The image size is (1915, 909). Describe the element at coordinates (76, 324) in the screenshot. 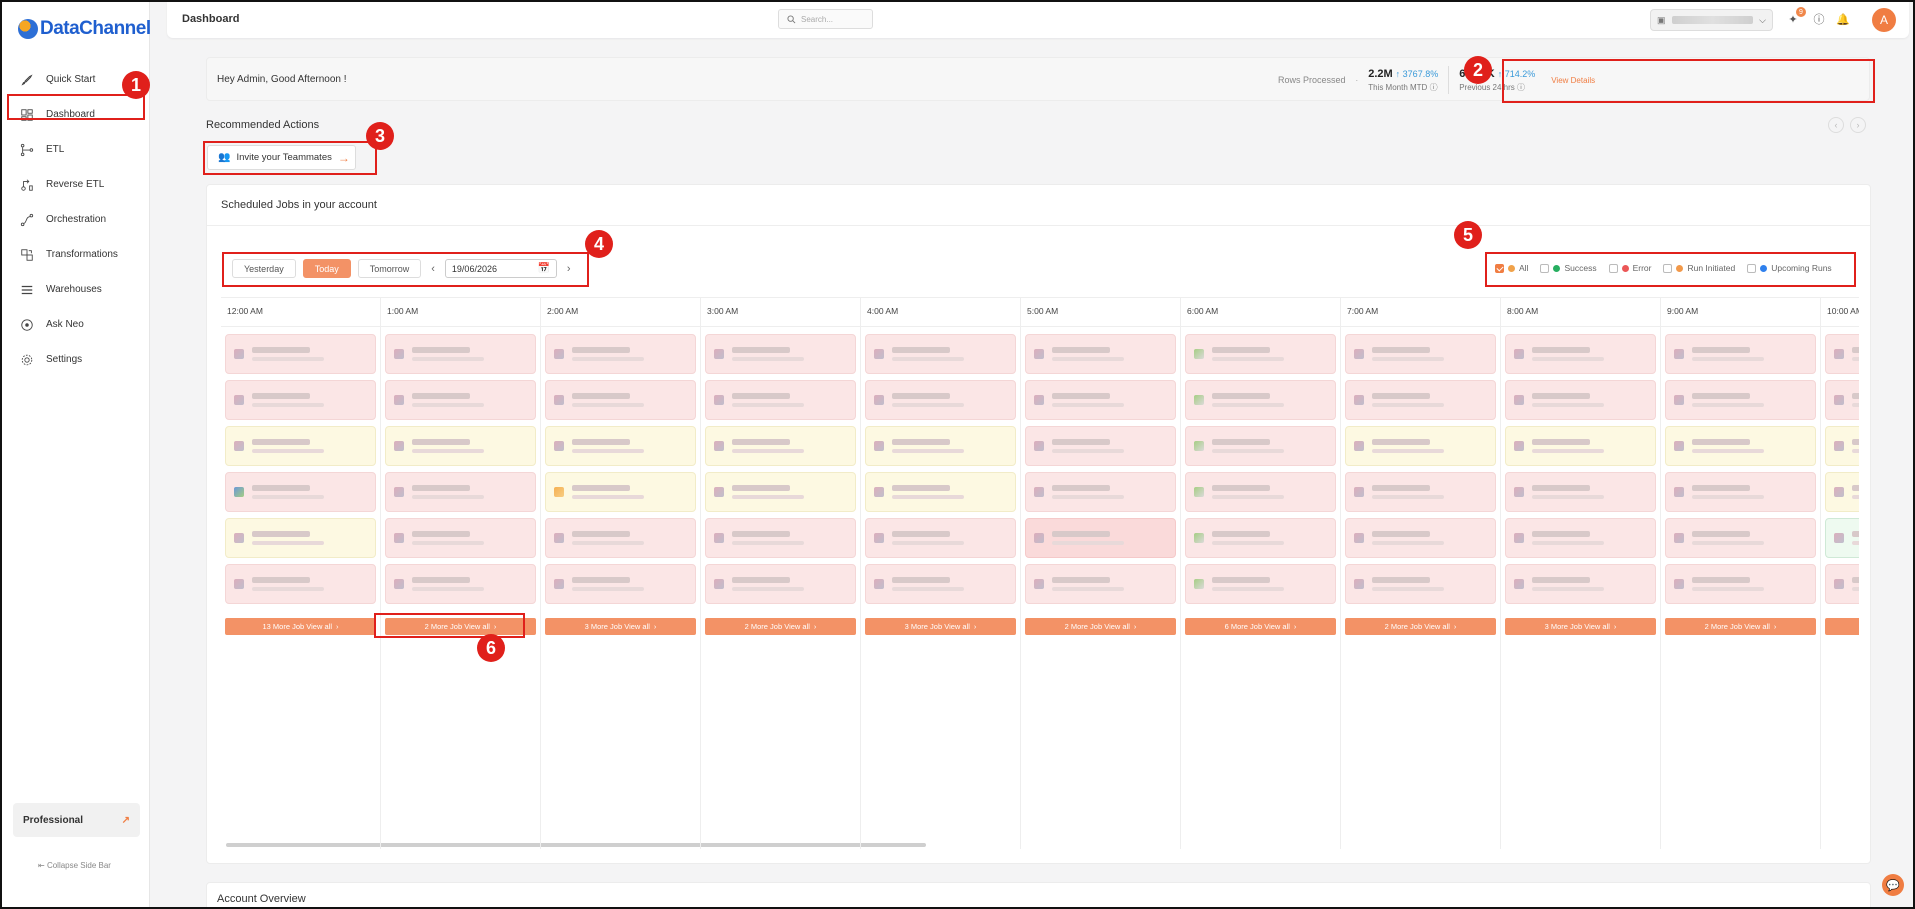

I see `sidebar-item-ask-neo: Ask Neo` at that location.